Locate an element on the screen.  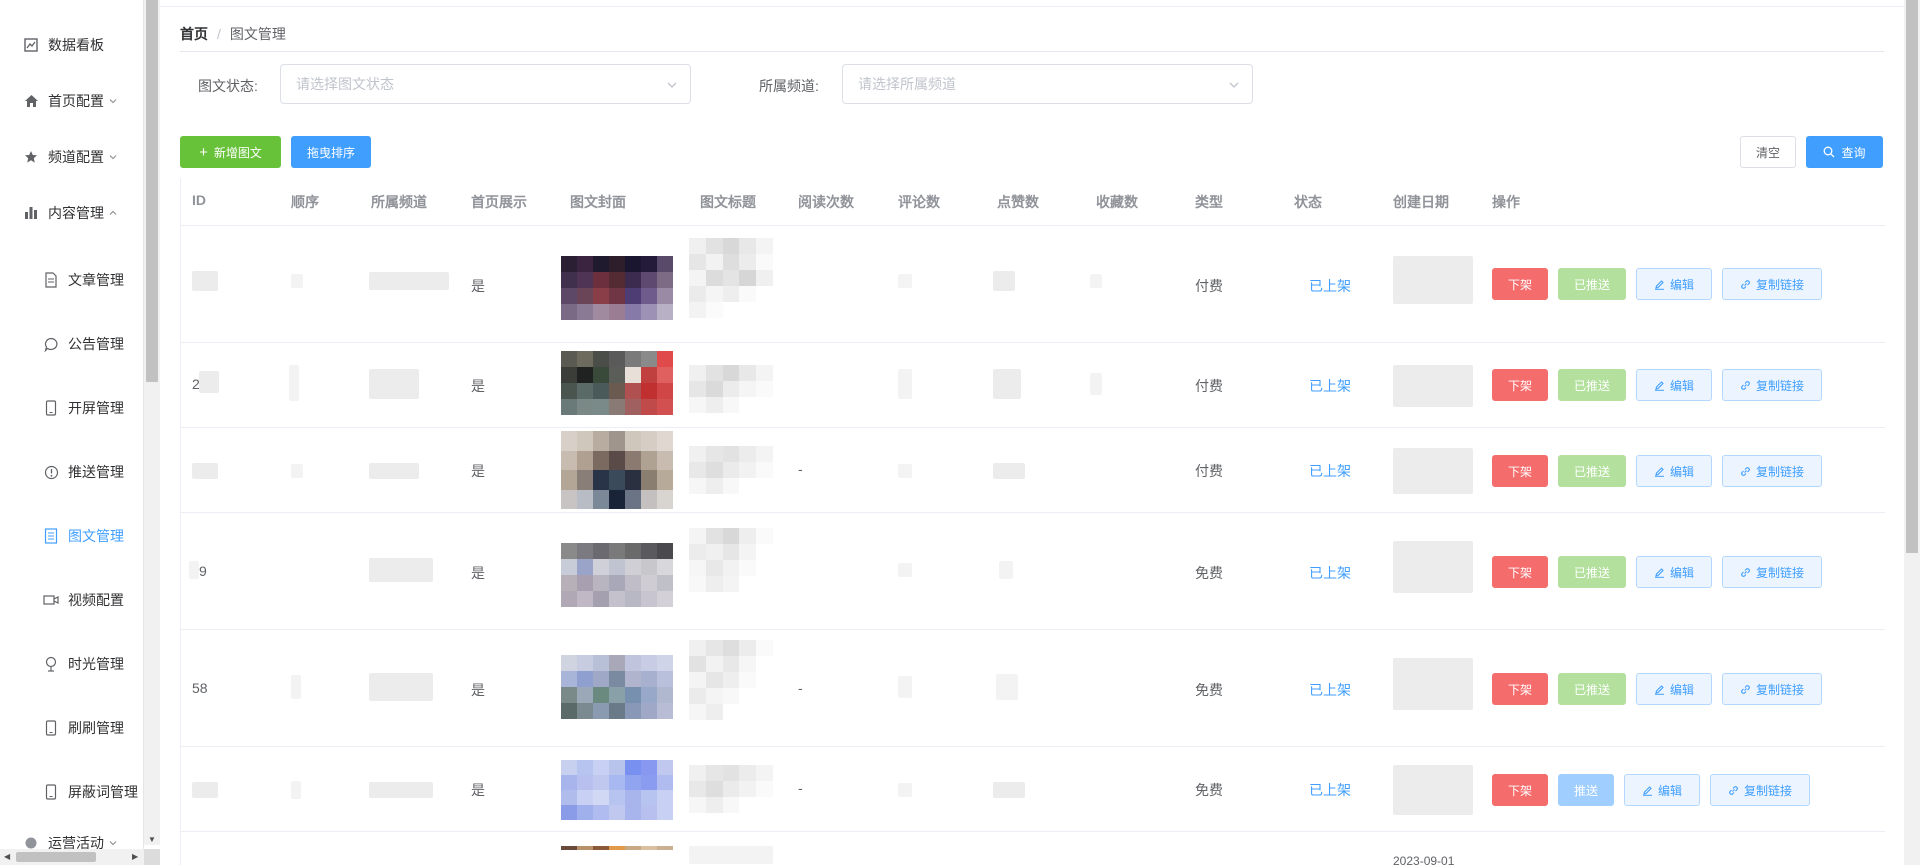
sidebar-item-blocked-words: 屏蔽词管理 is located at coordinates (71, 792).